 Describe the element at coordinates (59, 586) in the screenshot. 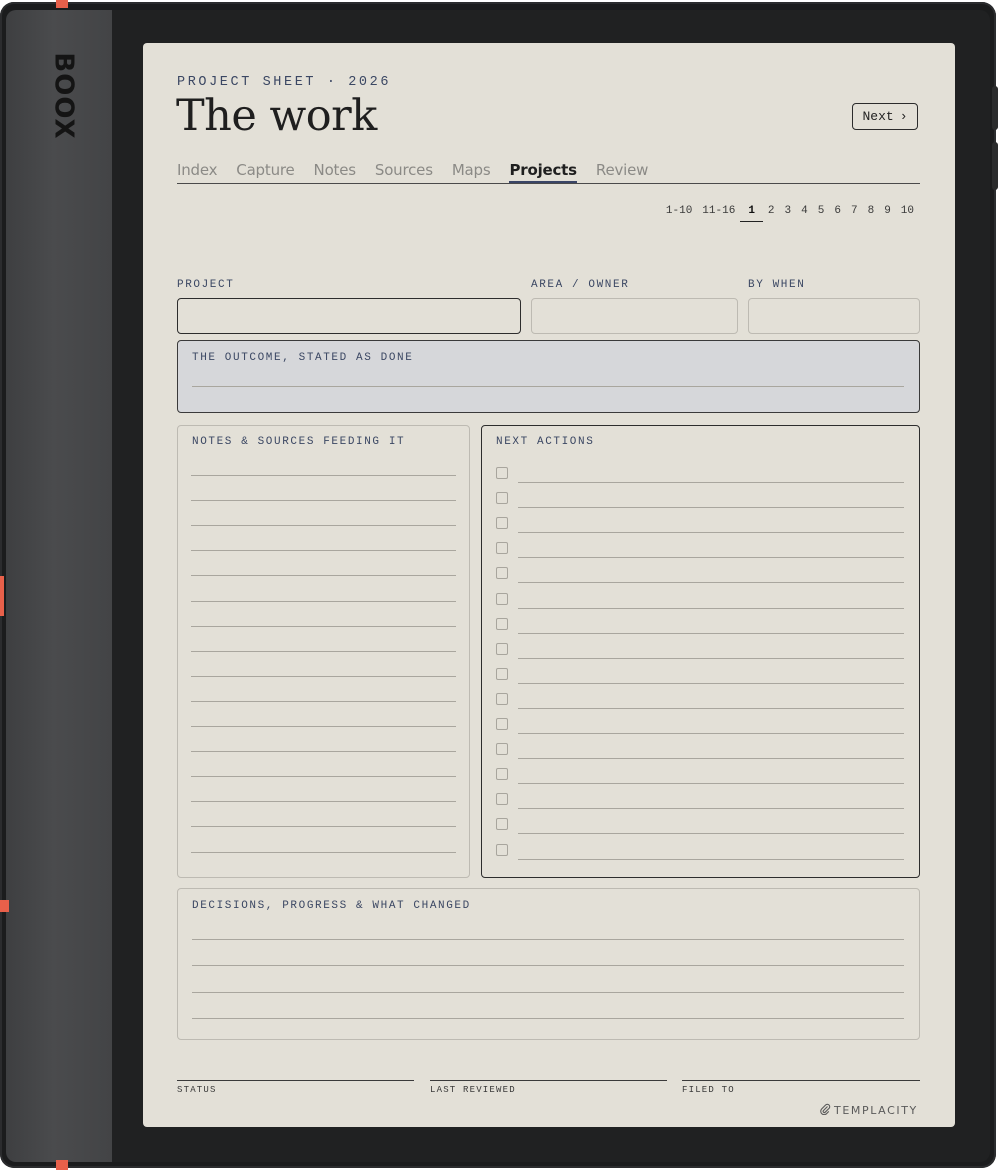

I see `device-left-bezel: BOOX` at that location.